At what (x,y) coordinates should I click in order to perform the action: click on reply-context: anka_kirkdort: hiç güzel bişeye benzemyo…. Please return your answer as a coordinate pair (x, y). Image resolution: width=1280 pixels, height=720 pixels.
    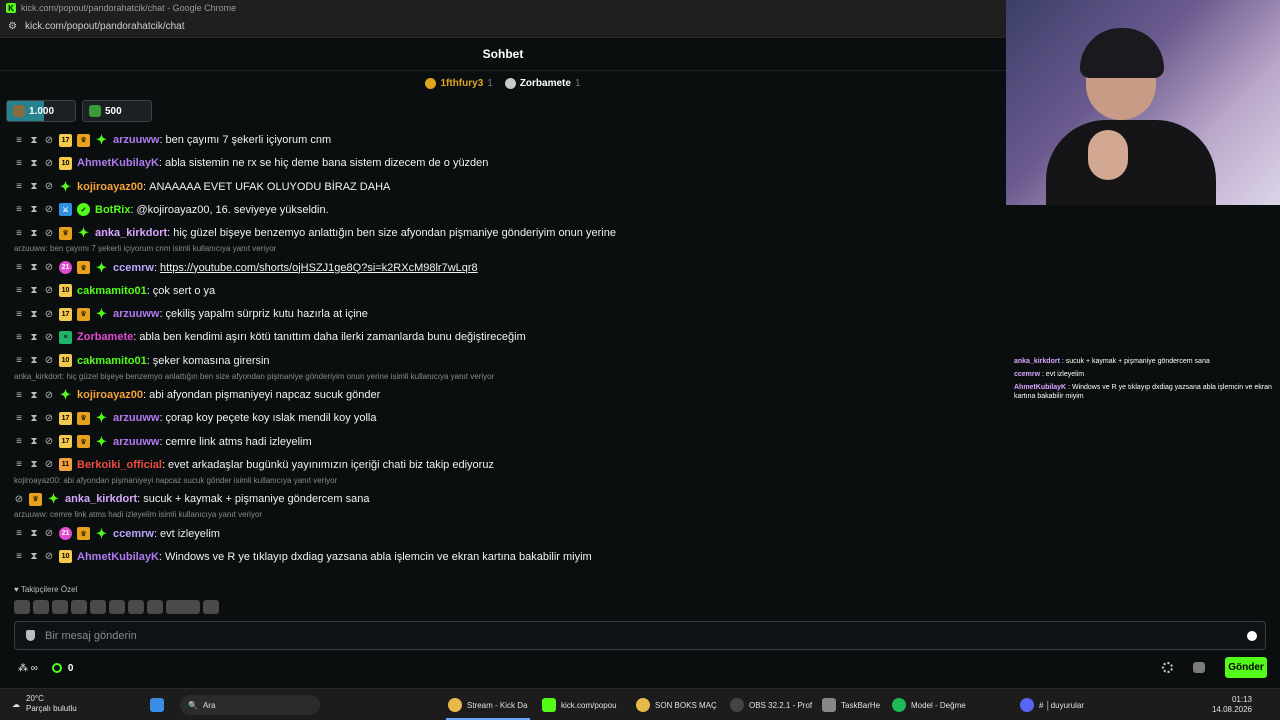
    Looking at the image, I should click on (254, 376).